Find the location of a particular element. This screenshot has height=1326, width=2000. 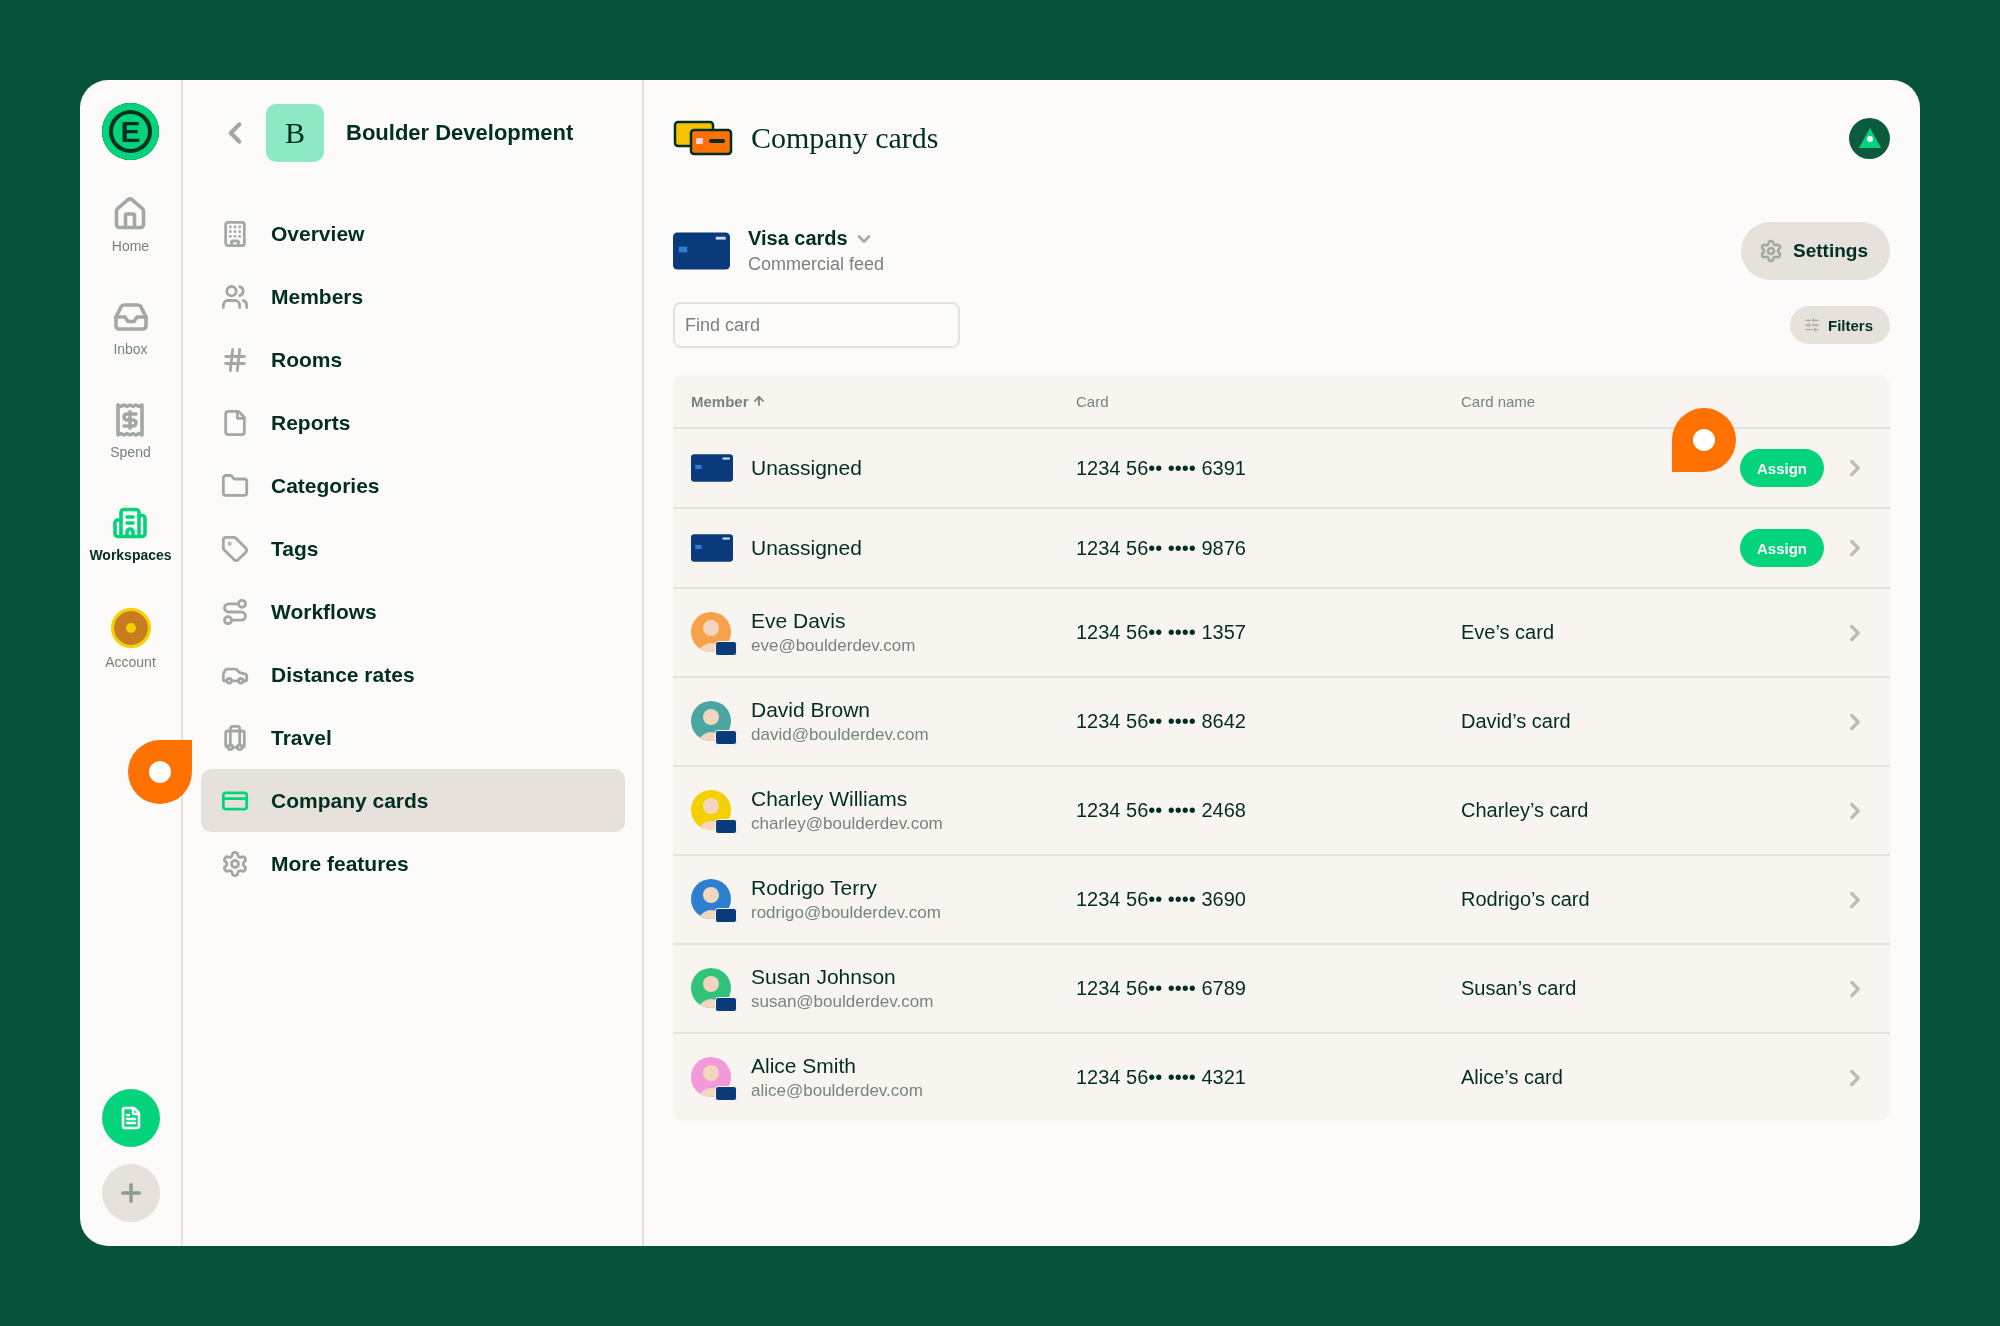

nav-label: More features is located at coordinates (340, 863).